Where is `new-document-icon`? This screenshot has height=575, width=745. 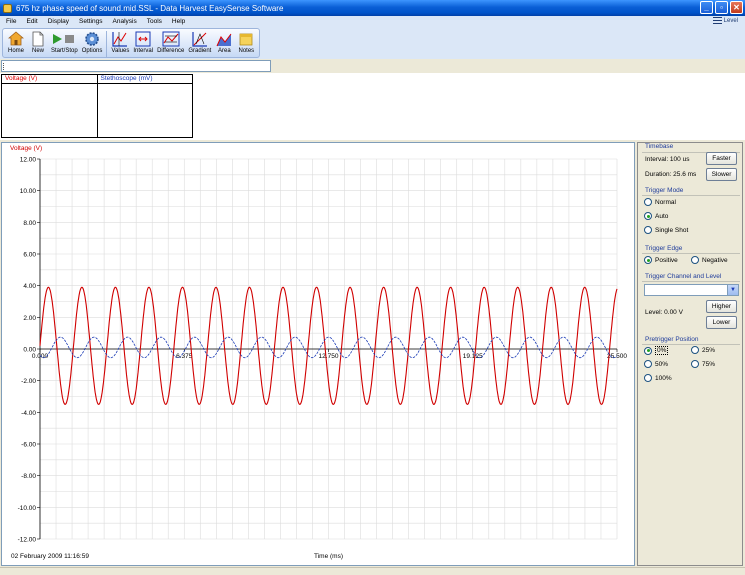 new-document-icon is located at coordinates (38, 38).